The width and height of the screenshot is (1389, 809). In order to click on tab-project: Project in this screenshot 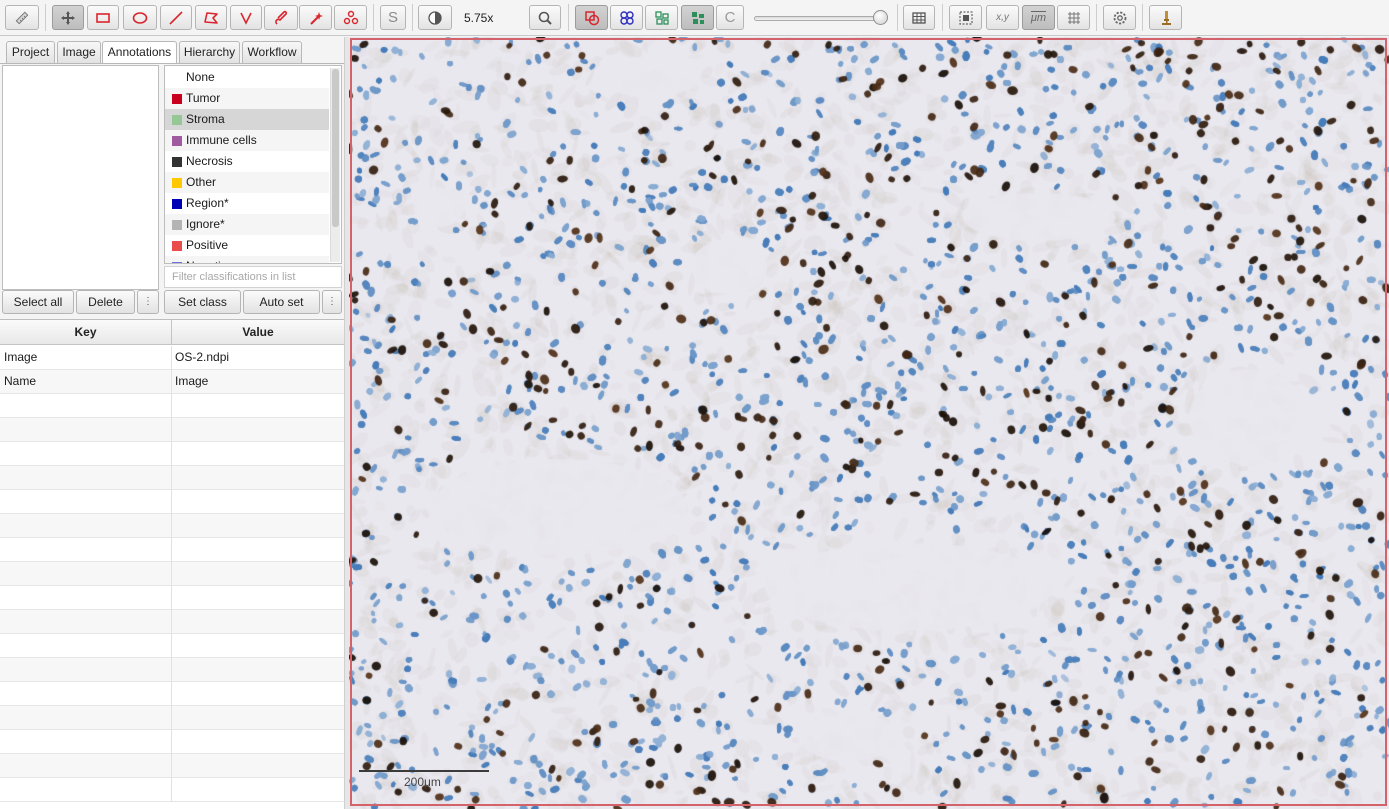, I will do `click(30, 52)`.